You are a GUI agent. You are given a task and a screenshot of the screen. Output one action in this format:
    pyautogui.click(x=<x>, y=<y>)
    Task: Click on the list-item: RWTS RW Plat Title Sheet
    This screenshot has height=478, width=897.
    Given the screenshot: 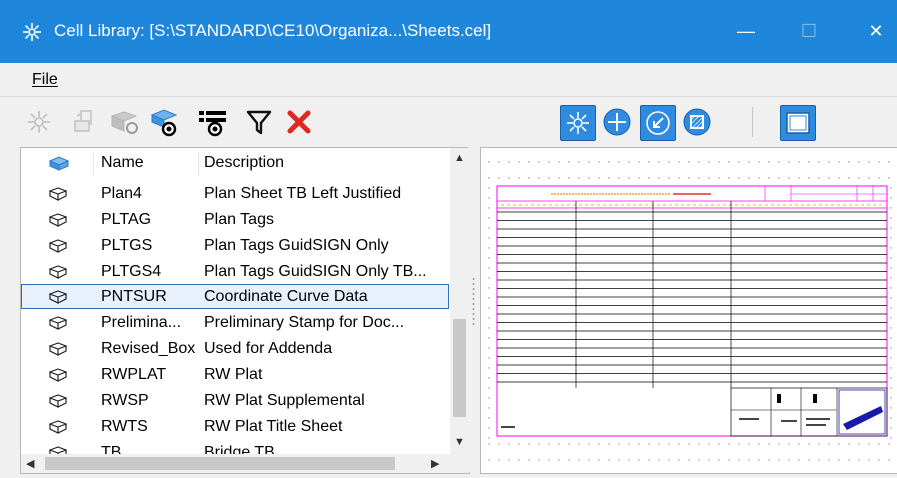 What is the action you would take?
    pyautogui.click(x=235, y=427)
    